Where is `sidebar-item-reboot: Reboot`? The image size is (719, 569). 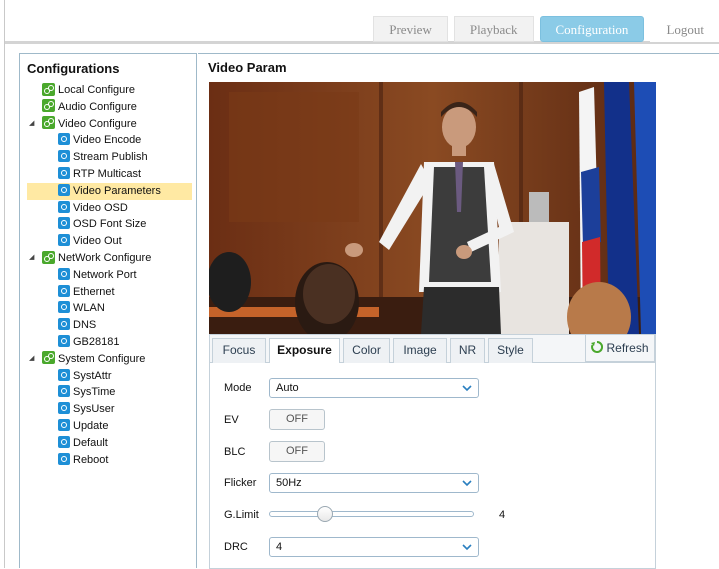 sidebar-item-reboot: Reboot is located at coordinates (108, 460).